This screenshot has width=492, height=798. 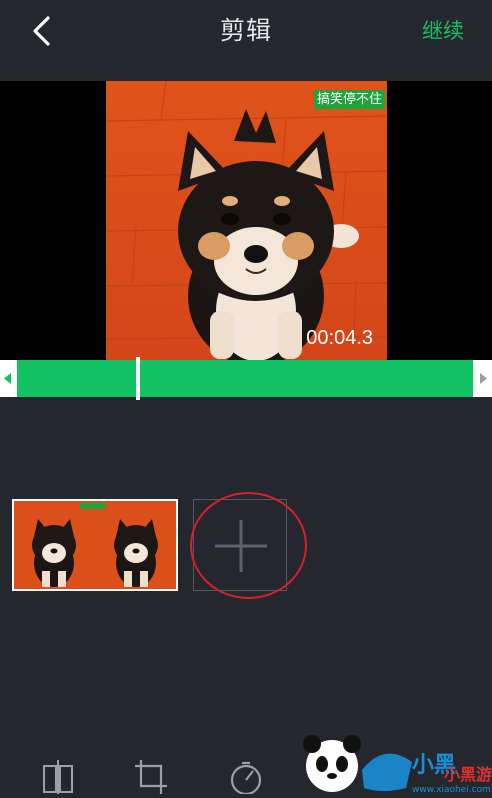 I want to click on video-timestamp: 00:04.3, so click(x=339, y=338).